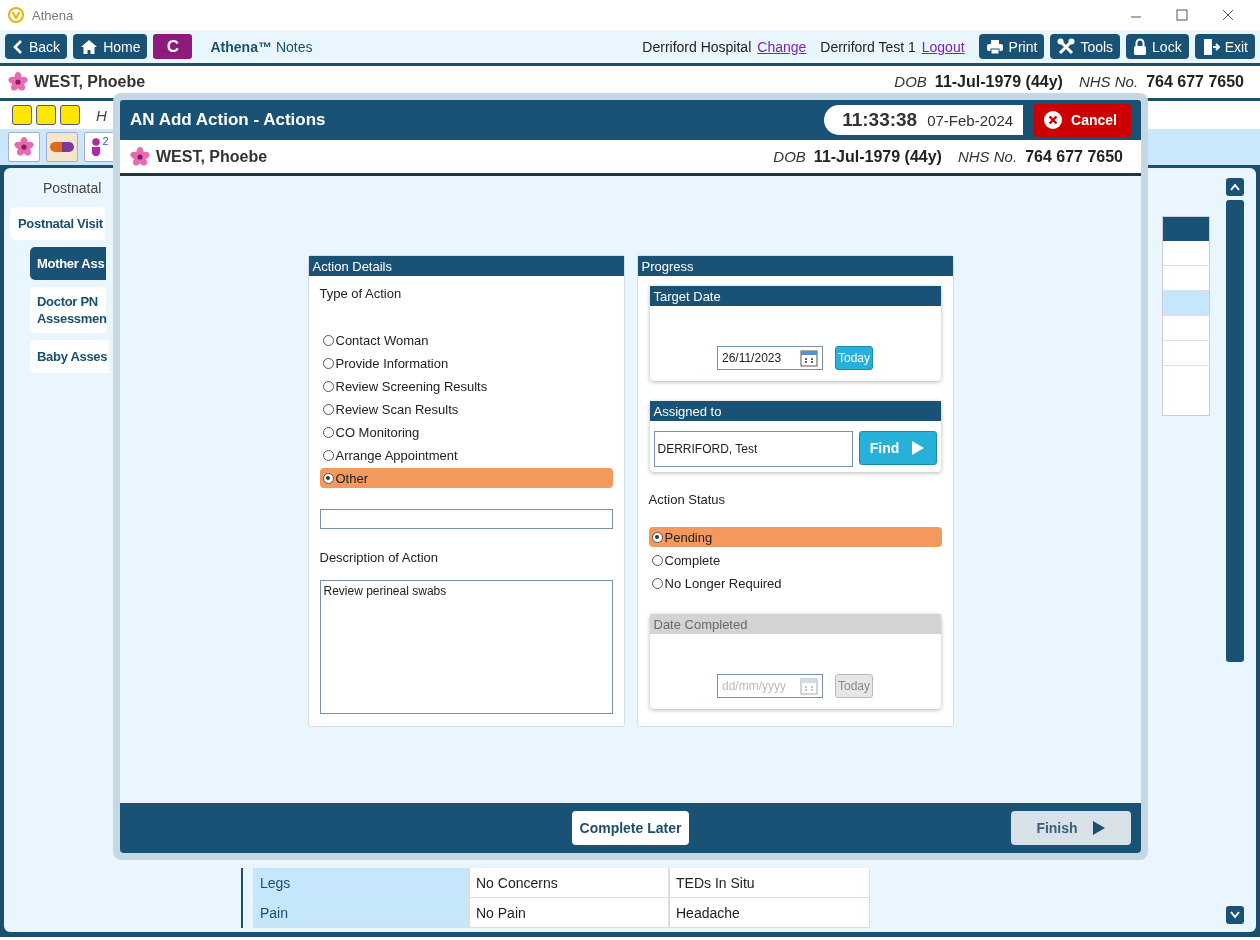 The width and height of the screenshot is (1260, 940). What do you see at coordinates (1082, 120) in the screenshot?
I see `cancel-button: Cancel` at bounding box center [1082, 120].